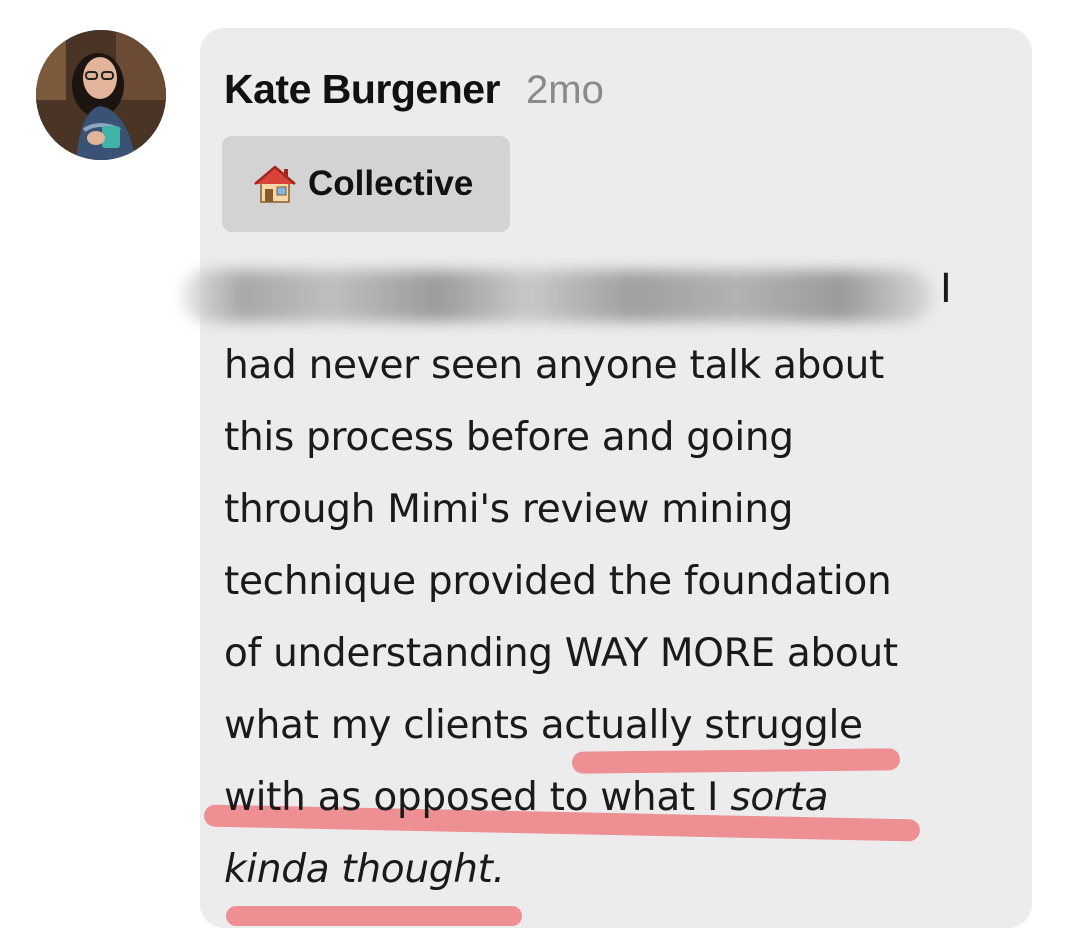 The height and width of the screenshot is (950, 1073). What do you see at coordinates (509, 509) in the screenshot?
I see `comment-line: through Mimi's review mining` at bounding box center [509, 509].